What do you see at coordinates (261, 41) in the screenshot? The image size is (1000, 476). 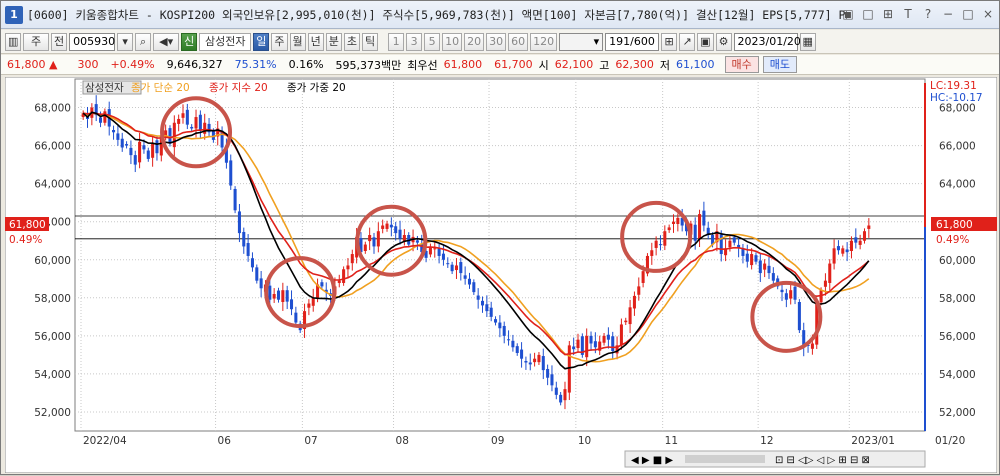 I see `period-button-day: 일` at bounding box center [261, 41].